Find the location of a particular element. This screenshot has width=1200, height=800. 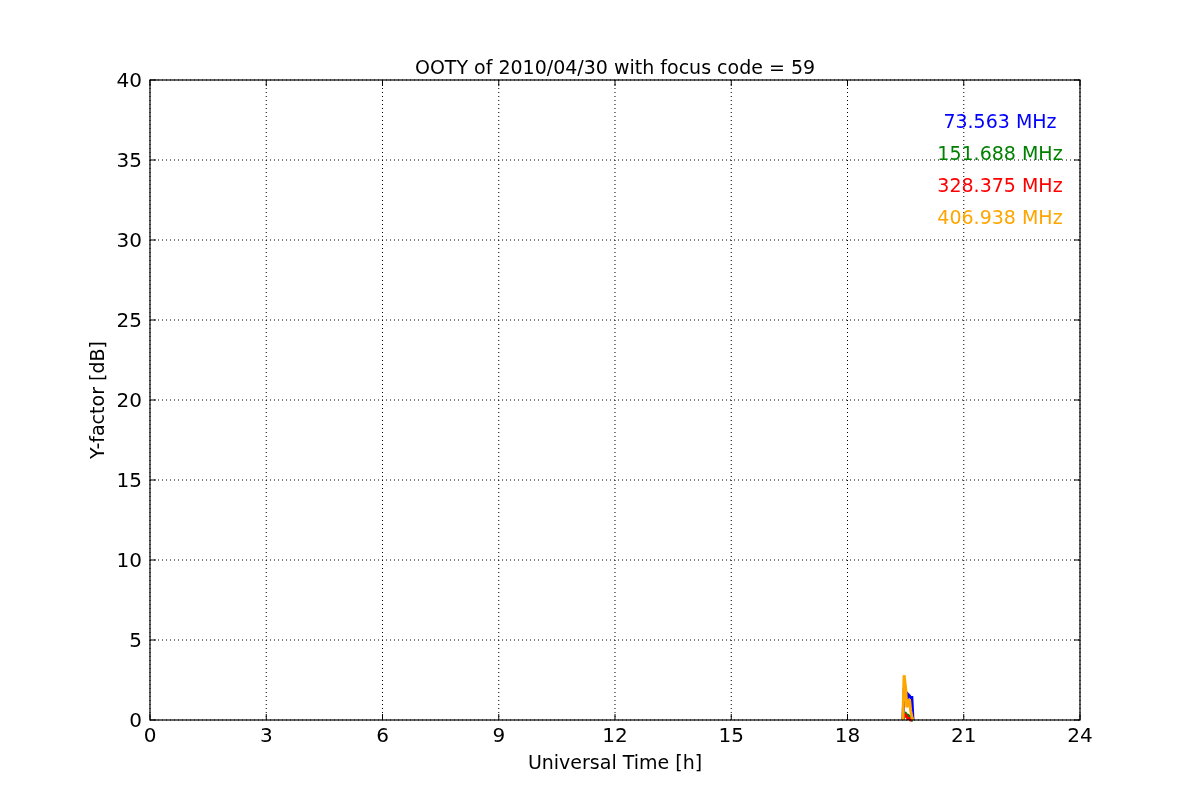

x-tick-label: 18 is located at coordinates (847, 735).